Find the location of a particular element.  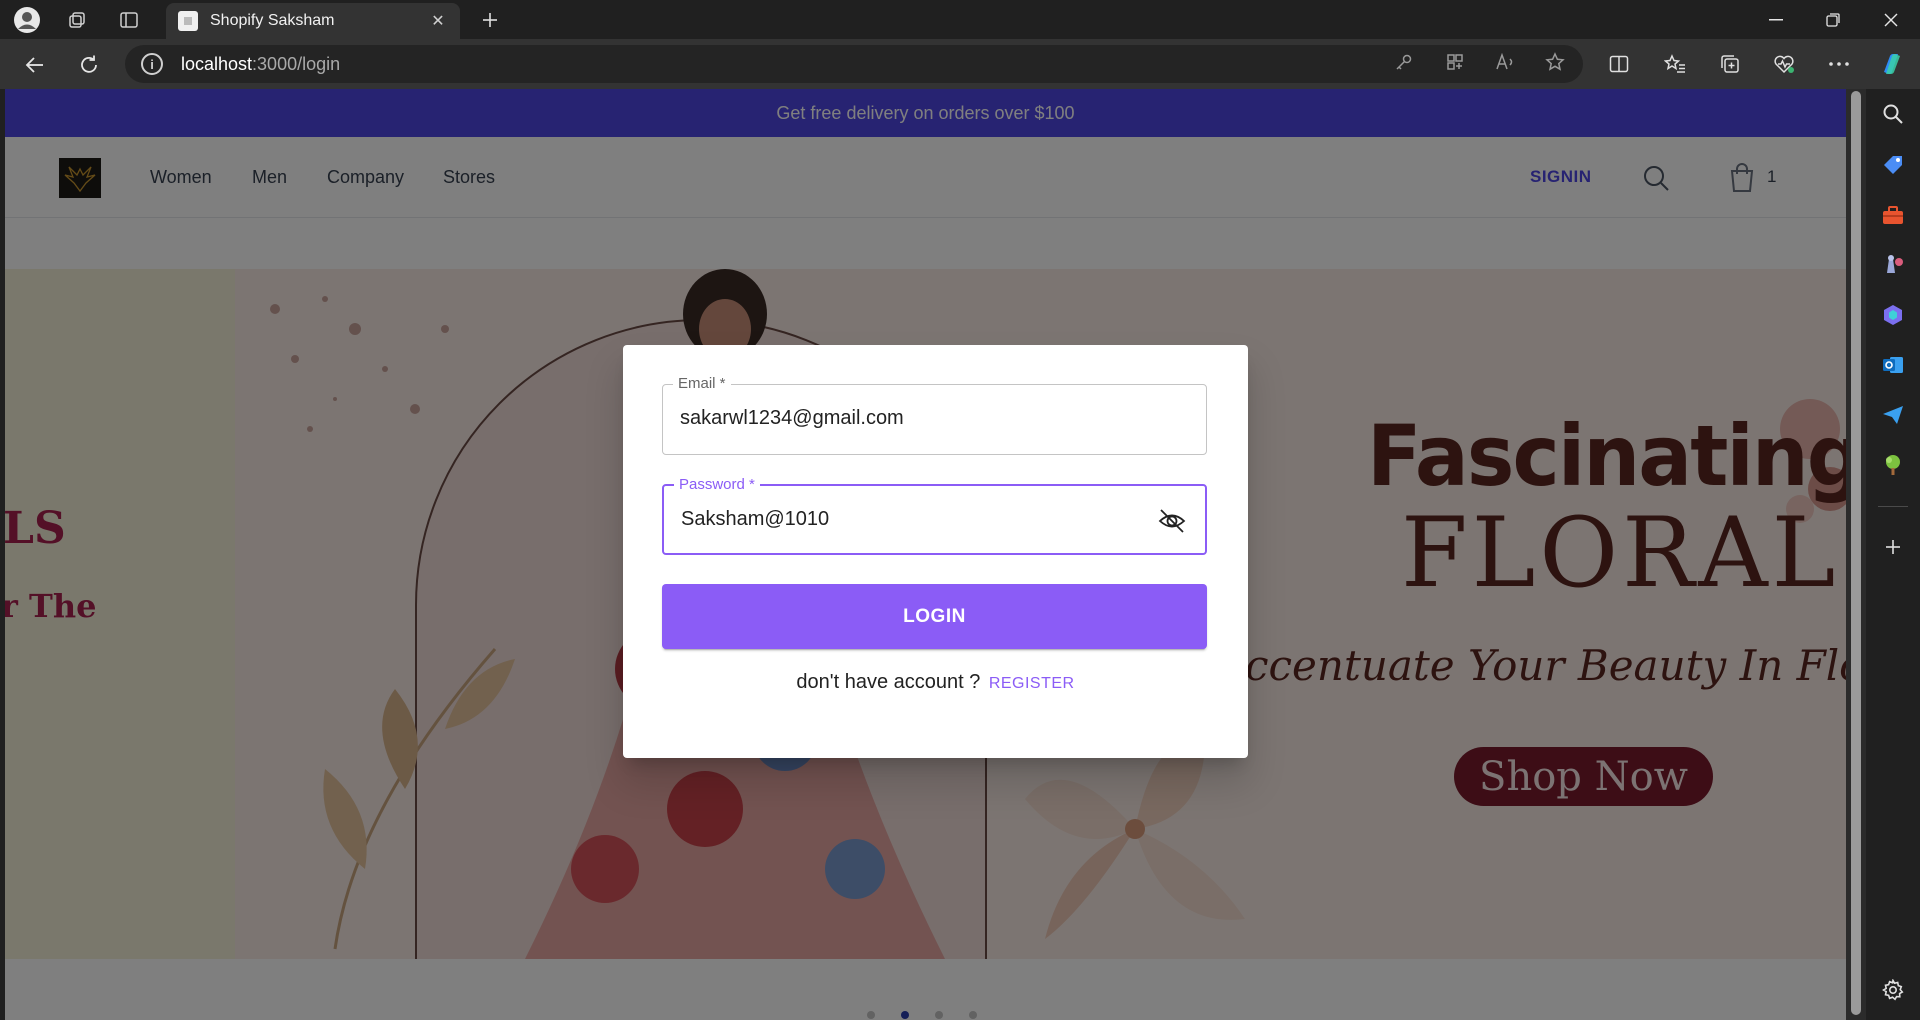

browser-toolbar: i localhost:3000/login is located at coordinates (960, 64).